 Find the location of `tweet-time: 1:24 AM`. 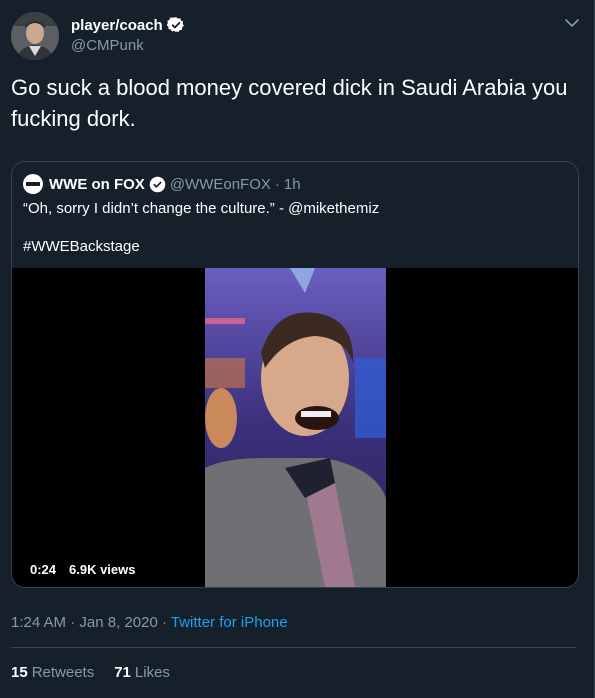

tweet-time: 1:24 AM is located at coordinates (38, 622).